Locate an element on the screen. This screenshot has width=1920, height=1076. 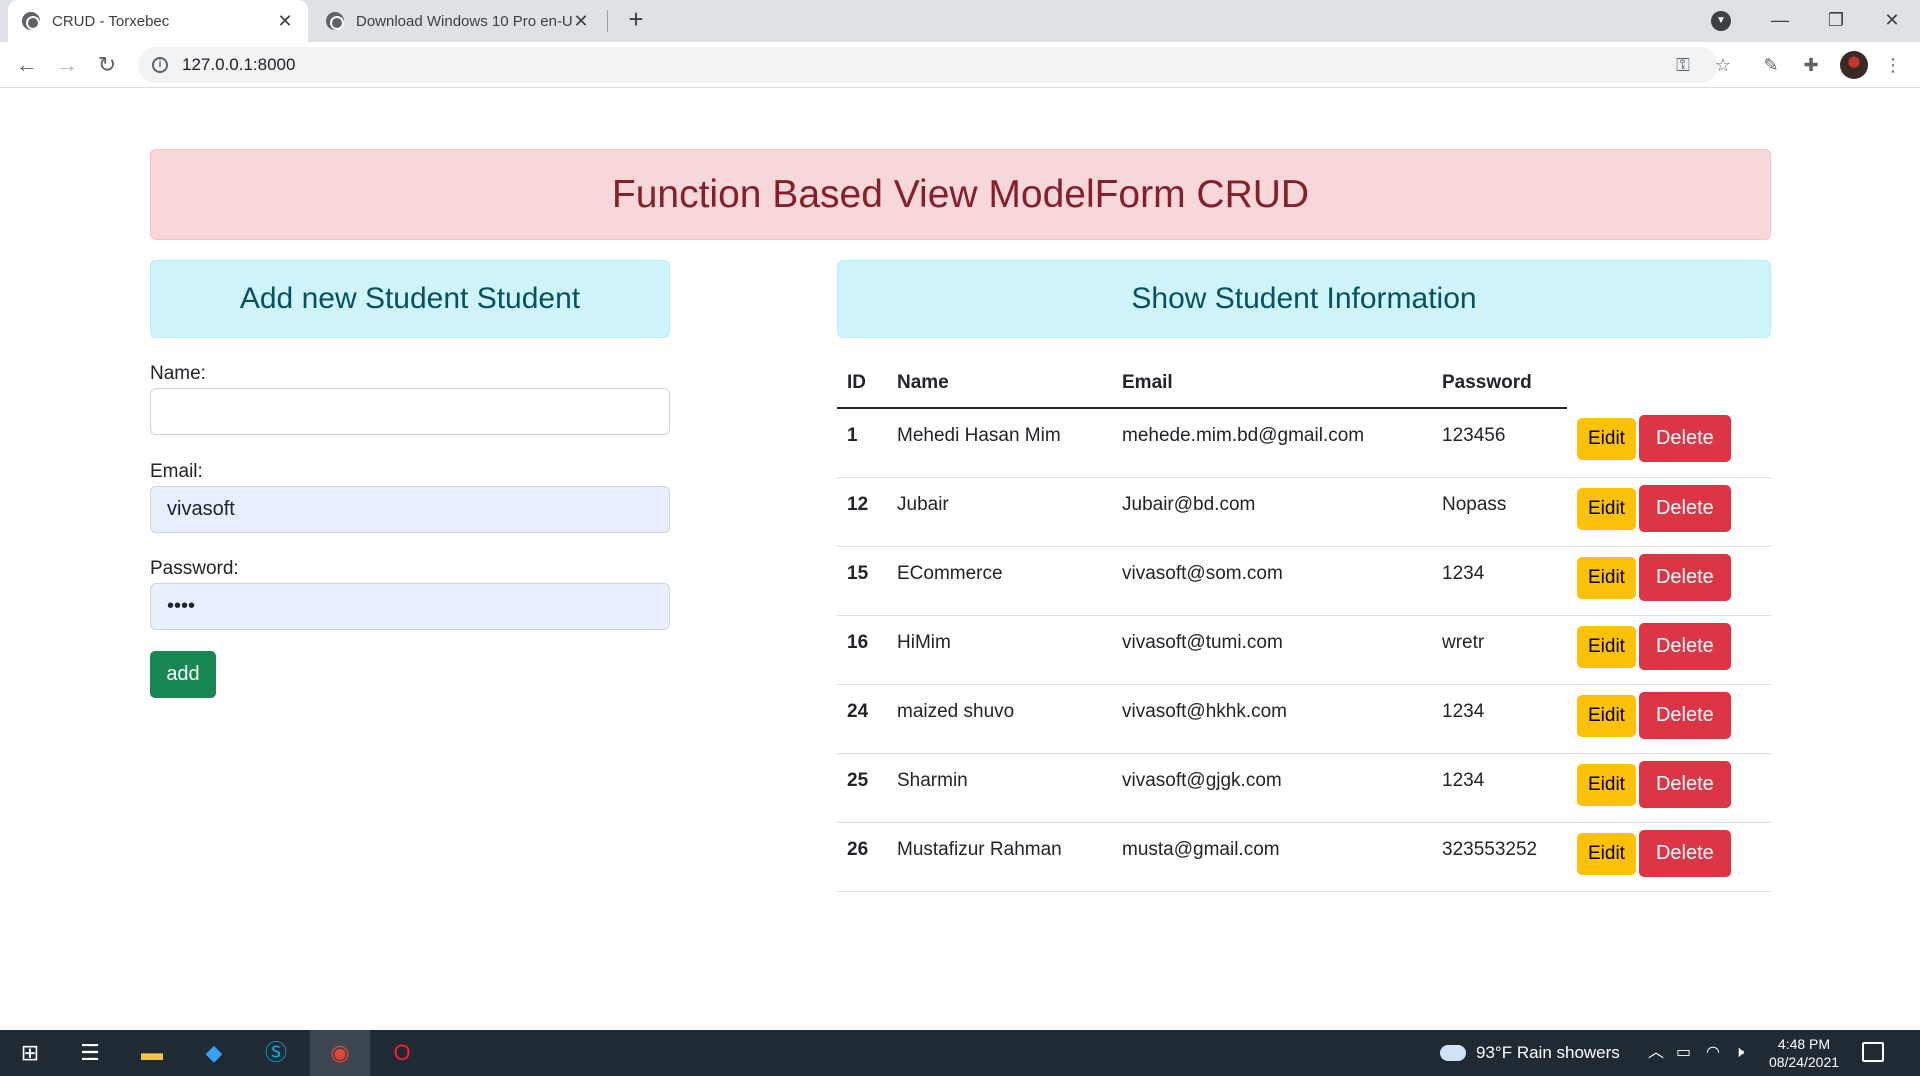
vscode-icon: ◆ is located at coordinates (214, 1053).